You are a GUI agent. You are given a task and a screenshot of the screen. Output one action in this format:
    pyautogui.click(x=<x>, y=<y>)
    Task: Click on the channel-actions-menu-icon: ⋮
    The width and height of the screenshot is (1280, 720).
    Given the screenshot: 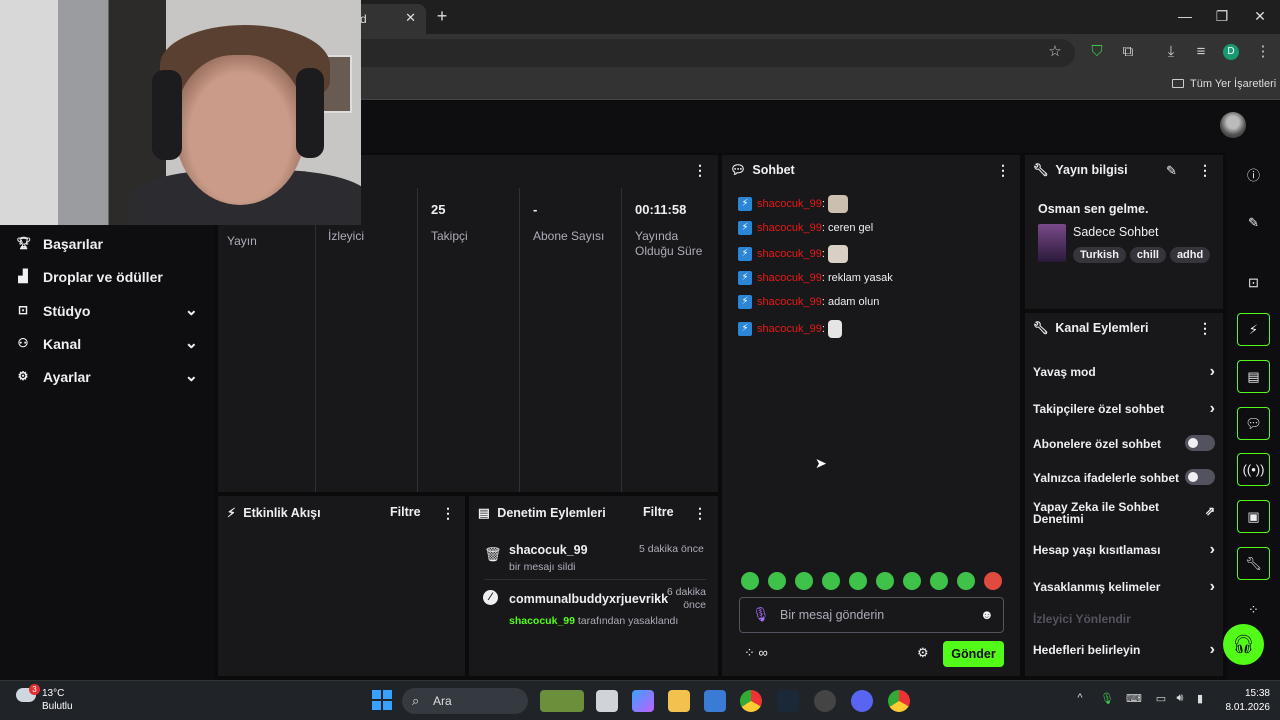 What is the action you would take?
    pyautogui.click(x=1205, y=328)
    